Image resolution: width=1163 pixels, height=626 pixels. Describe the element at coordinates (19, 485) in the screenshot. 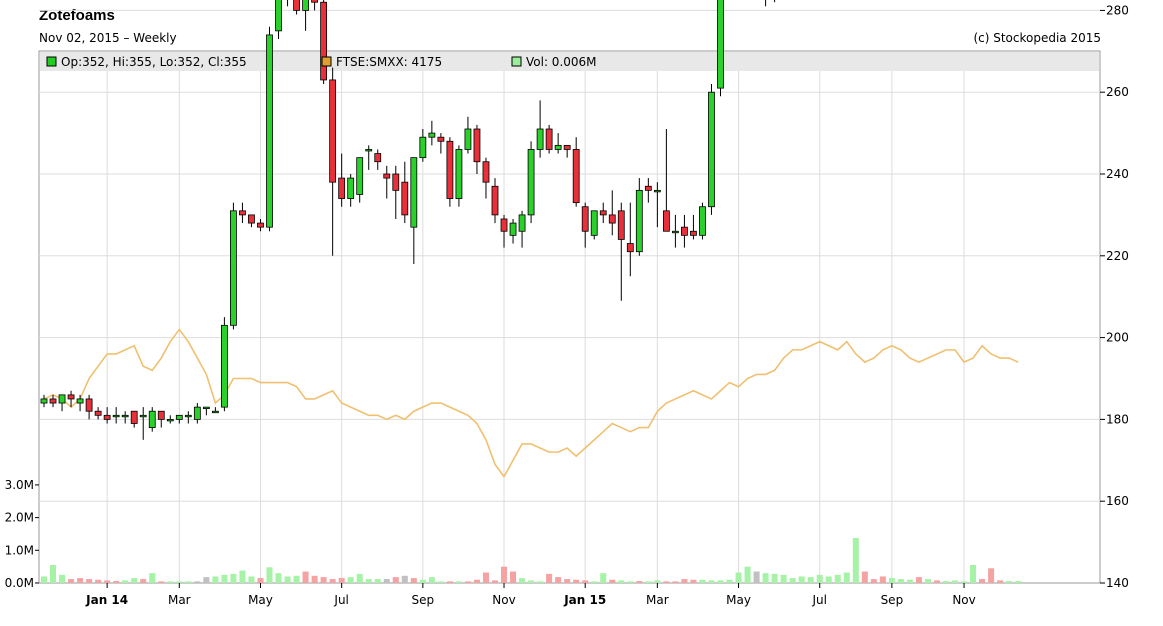

I see `volume-tick-label: 3.0M` at that location.